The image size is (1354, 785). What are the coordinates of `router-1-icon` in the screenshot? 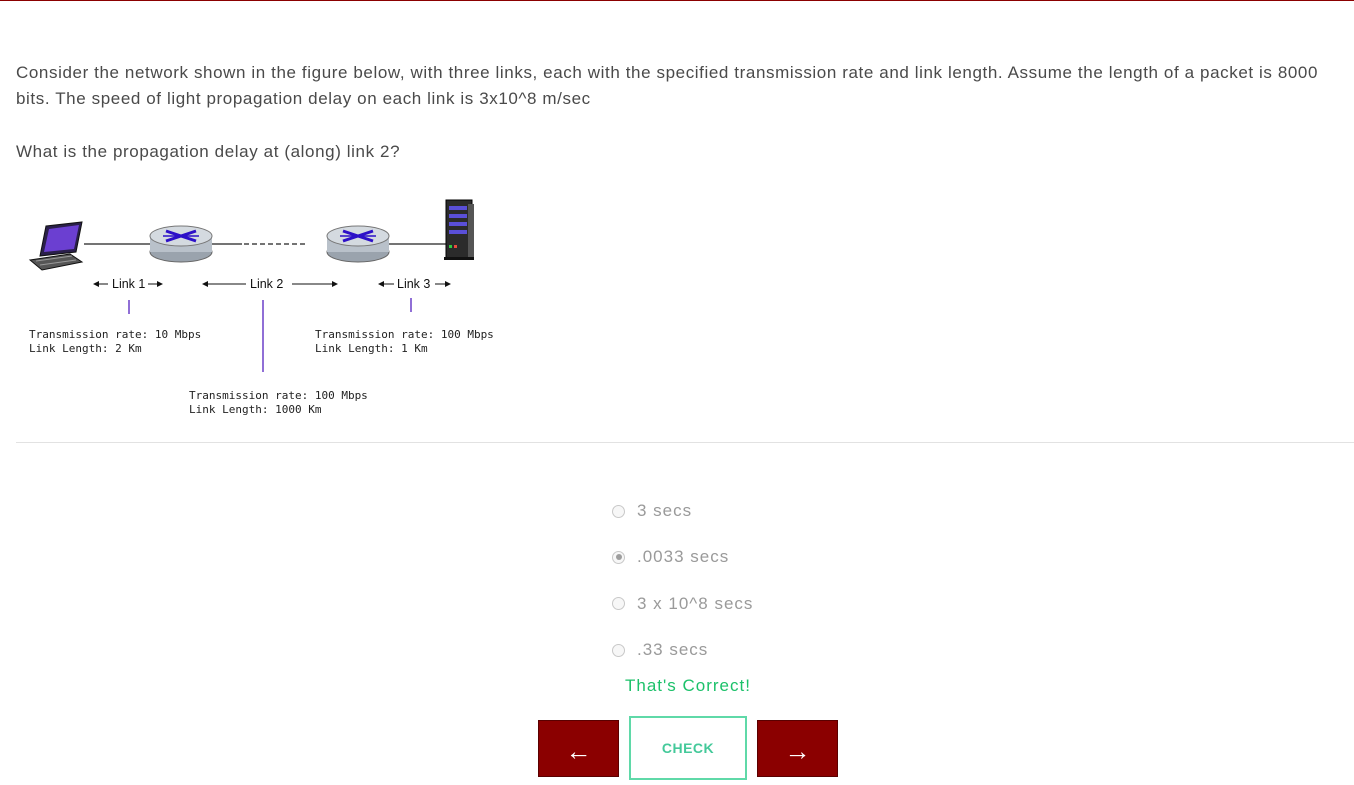 It's located at (181, 244).